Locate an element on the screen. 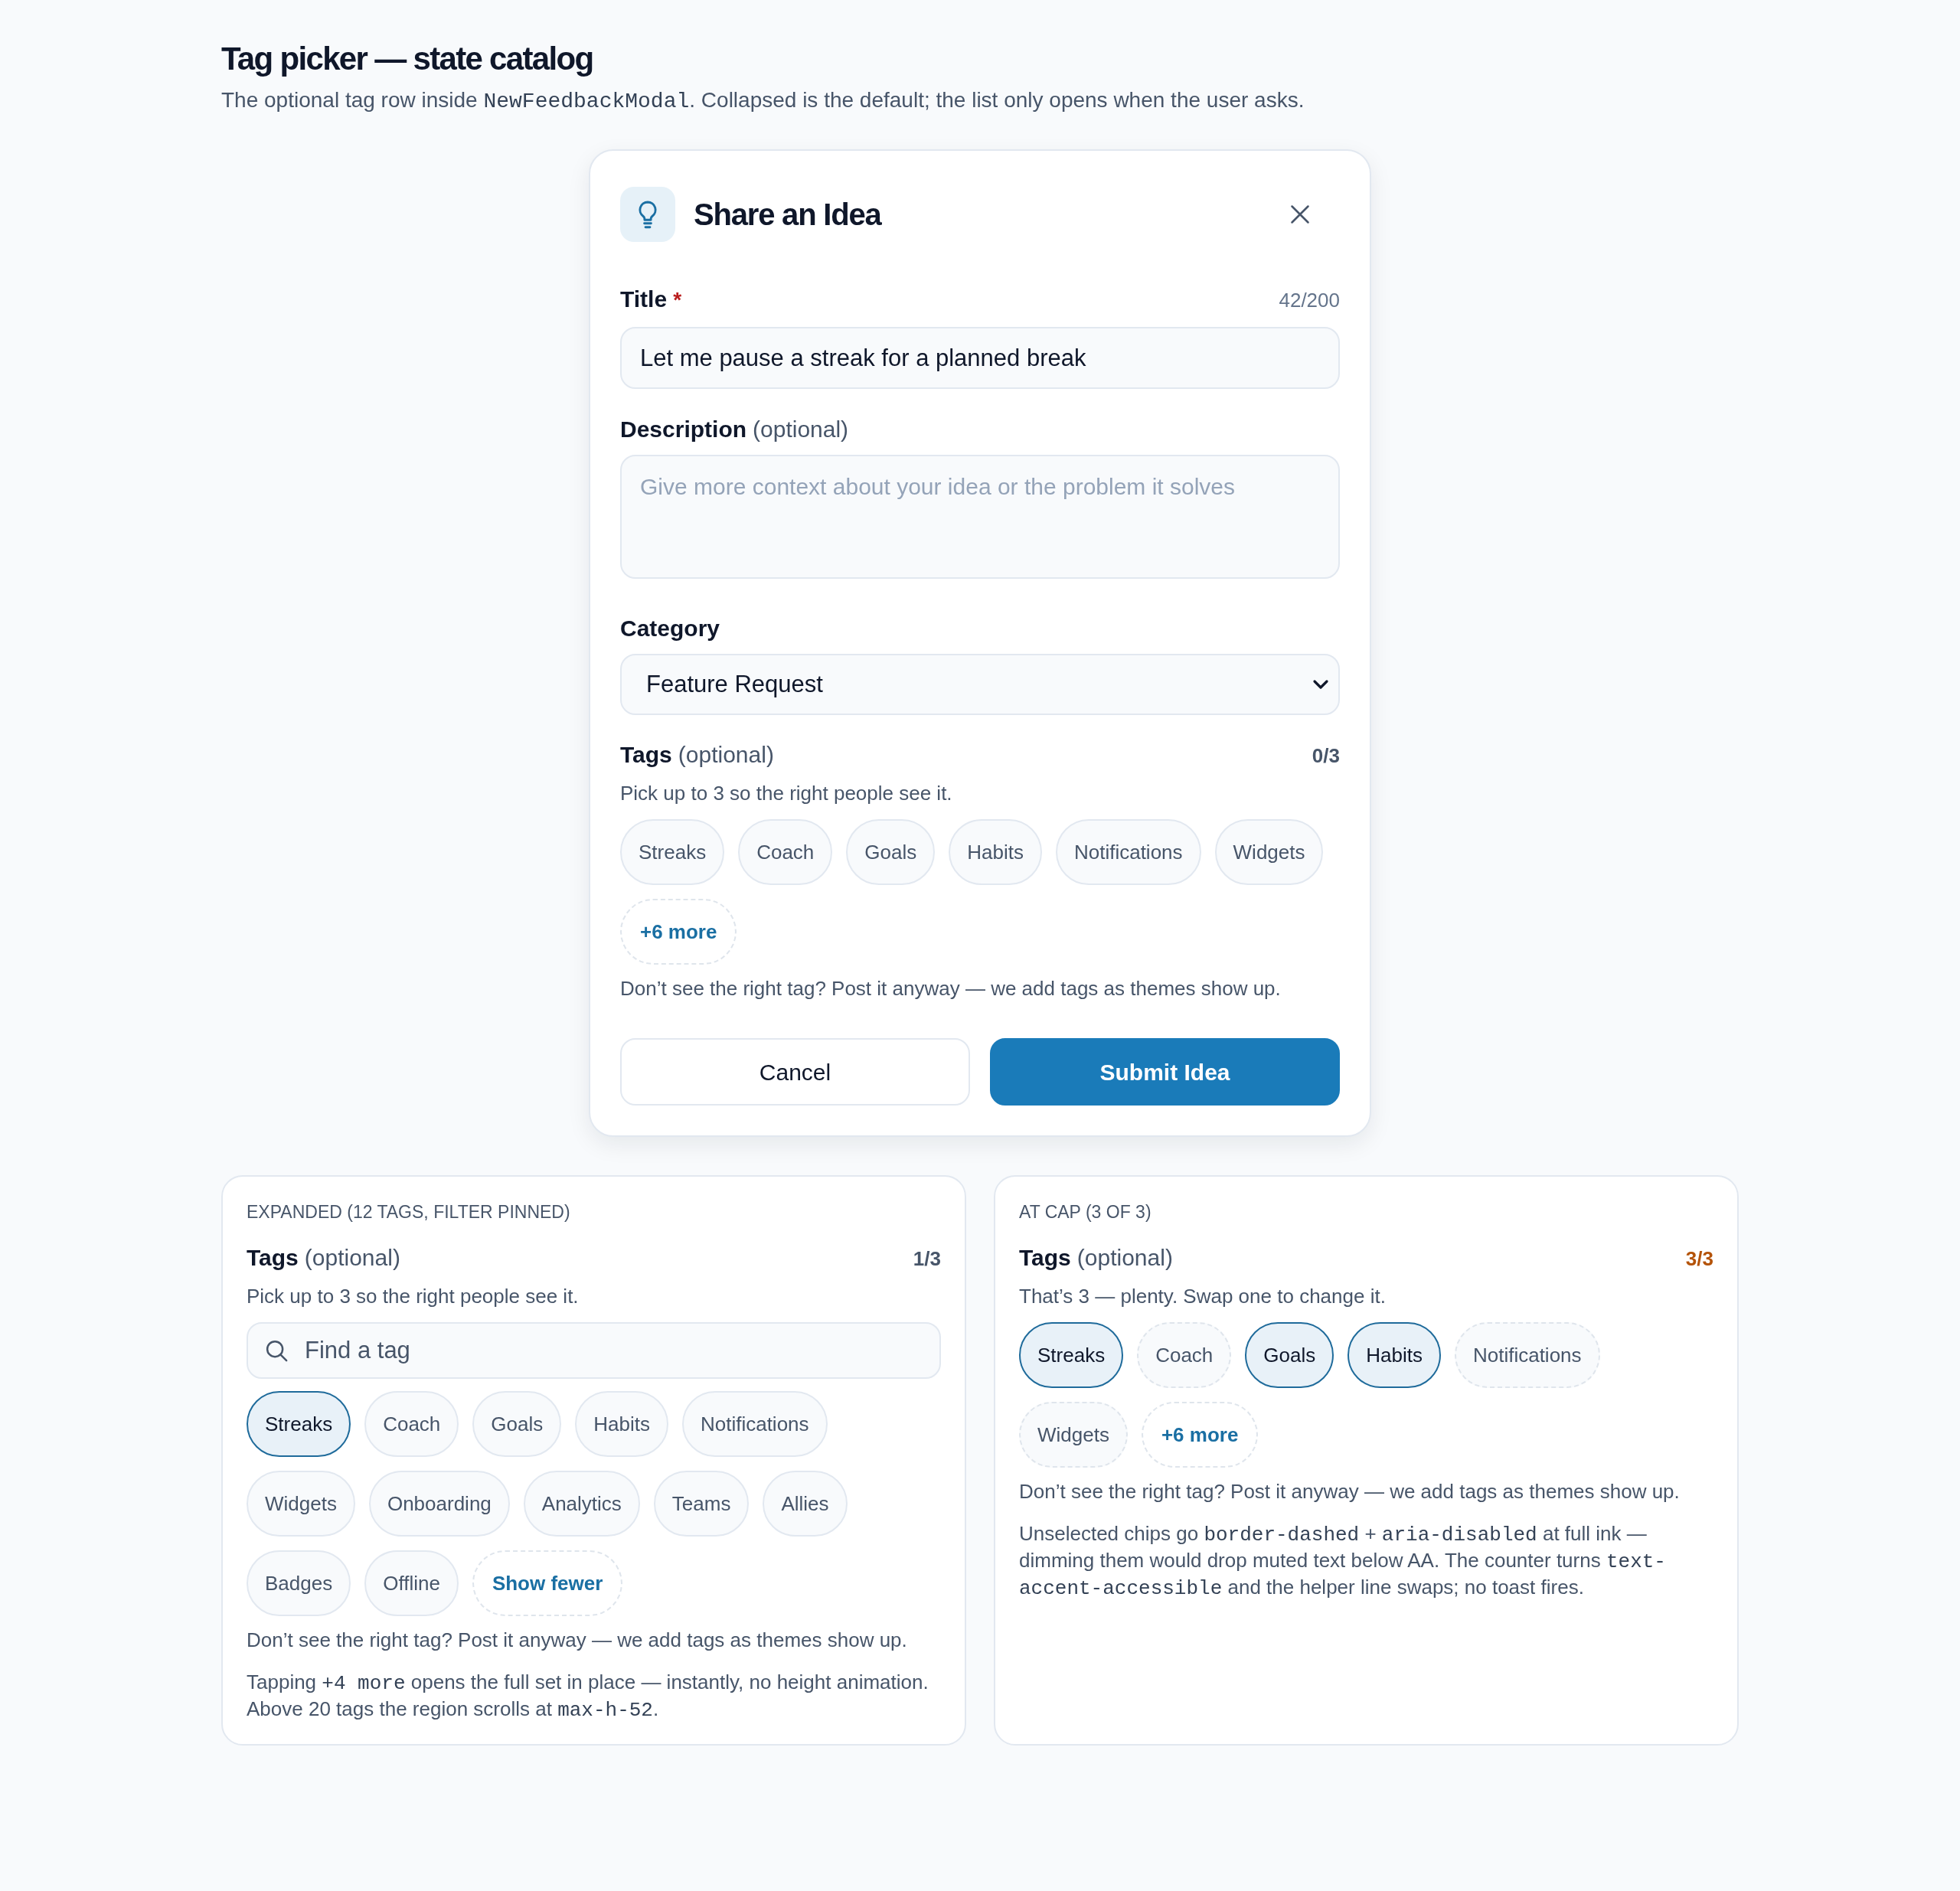 The width and height of the screenshot is (1960, 1891). tag-chip: Offline is located at coordinates (411, 1583).